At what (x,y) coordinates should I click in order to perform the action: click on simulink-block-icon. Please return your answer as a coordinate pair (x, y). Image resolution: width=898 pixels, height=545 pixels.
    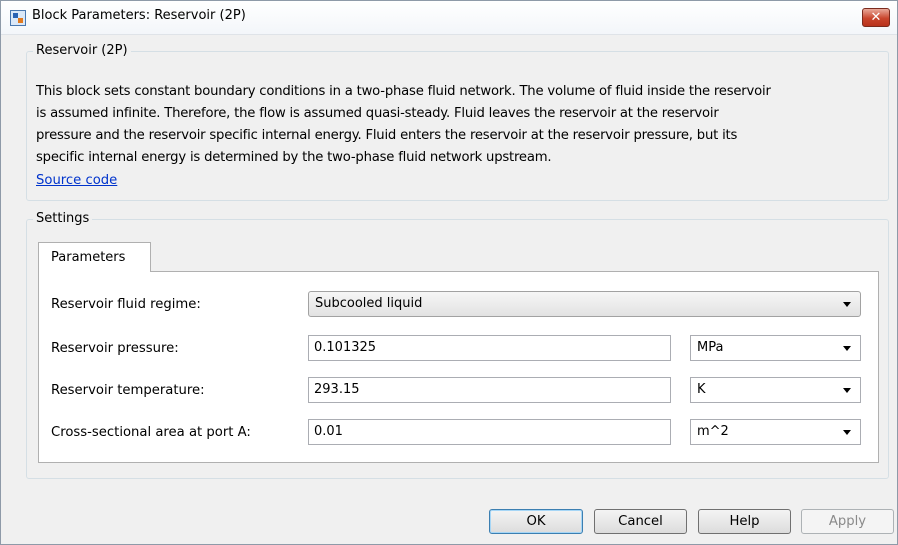
    Looking at the image, I should click on (18, 18).